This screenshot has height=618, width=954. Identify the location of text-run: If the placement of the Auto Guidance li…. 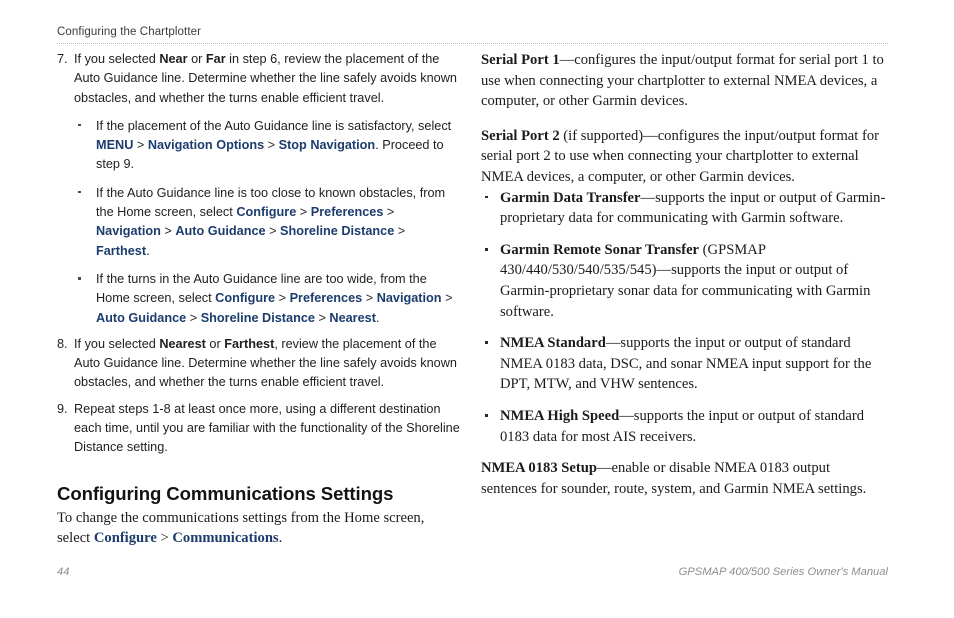
(274, 125).